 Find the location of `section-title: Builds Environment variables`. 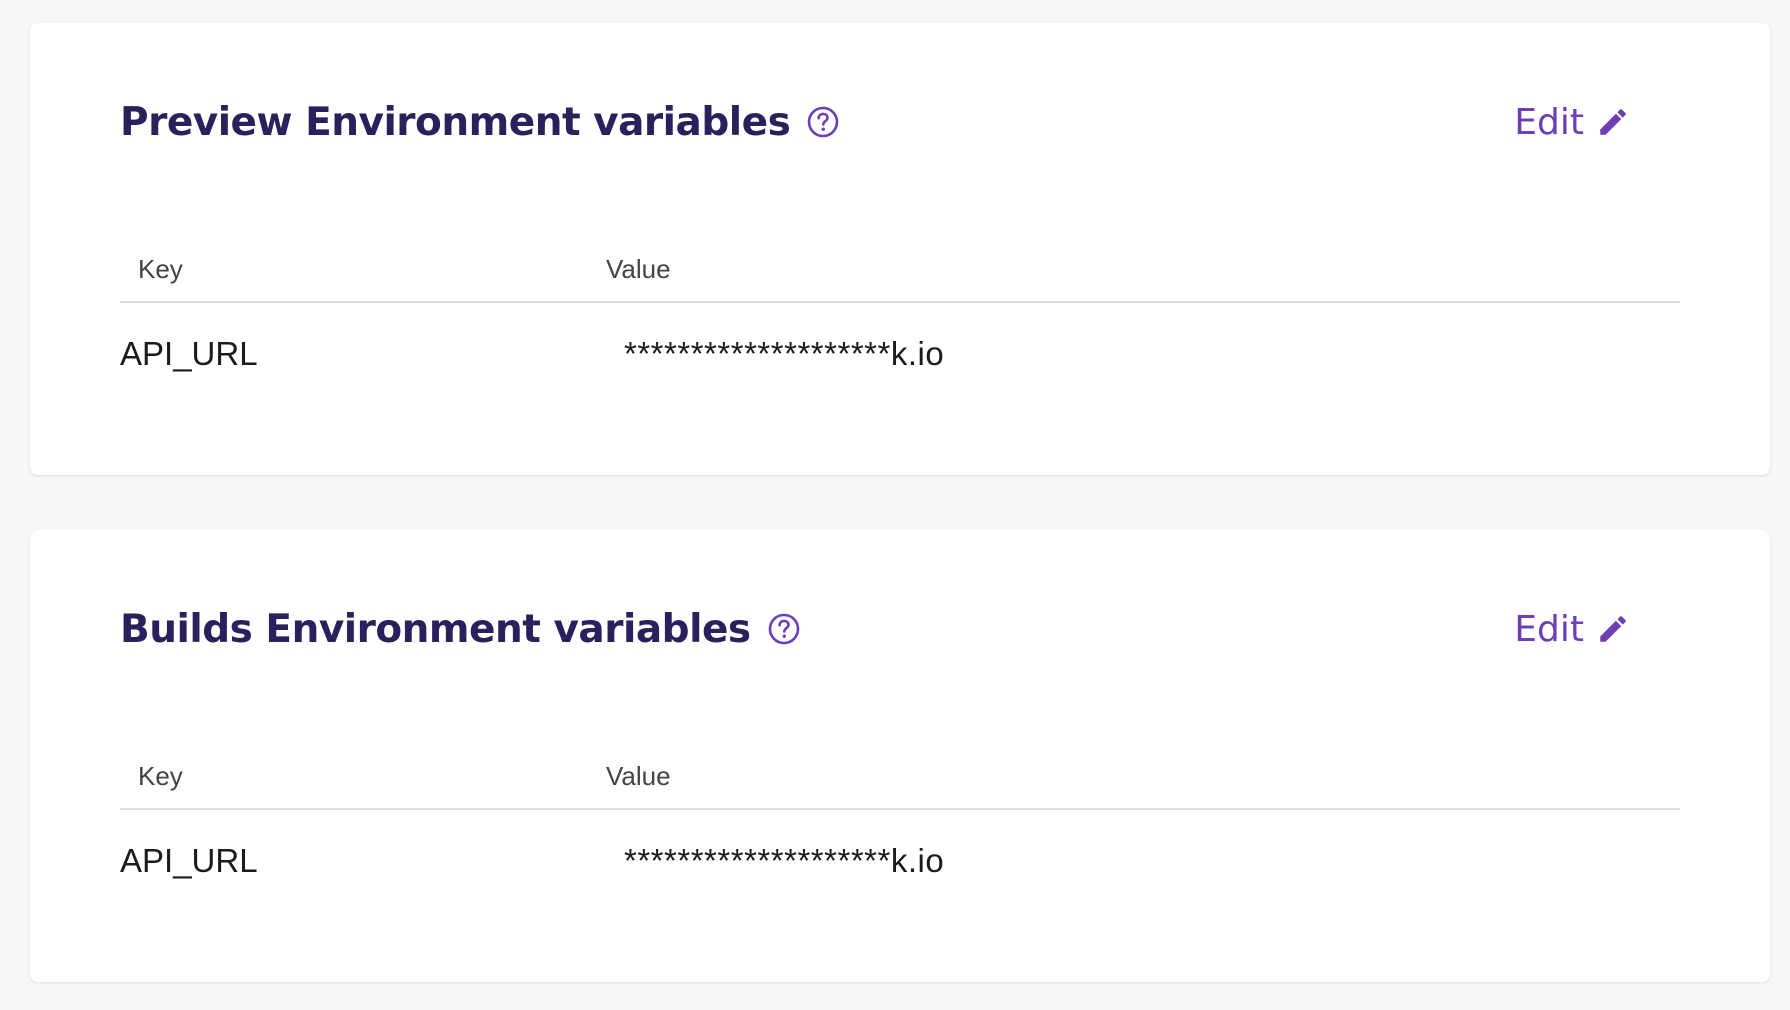

section-title: Builds Environment variables is located at coordinates (435, 629).